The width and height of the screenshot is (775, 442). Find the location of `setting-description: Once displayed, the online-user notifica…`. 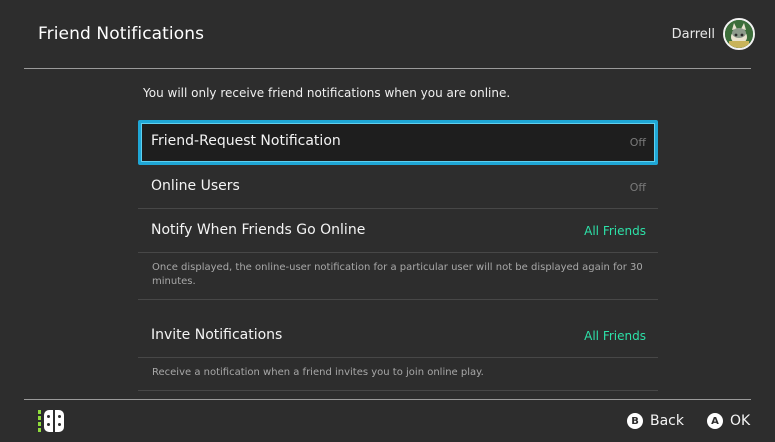

setting-description: Once displayed, the online-user notifica… is located at coordinates (398, 276).